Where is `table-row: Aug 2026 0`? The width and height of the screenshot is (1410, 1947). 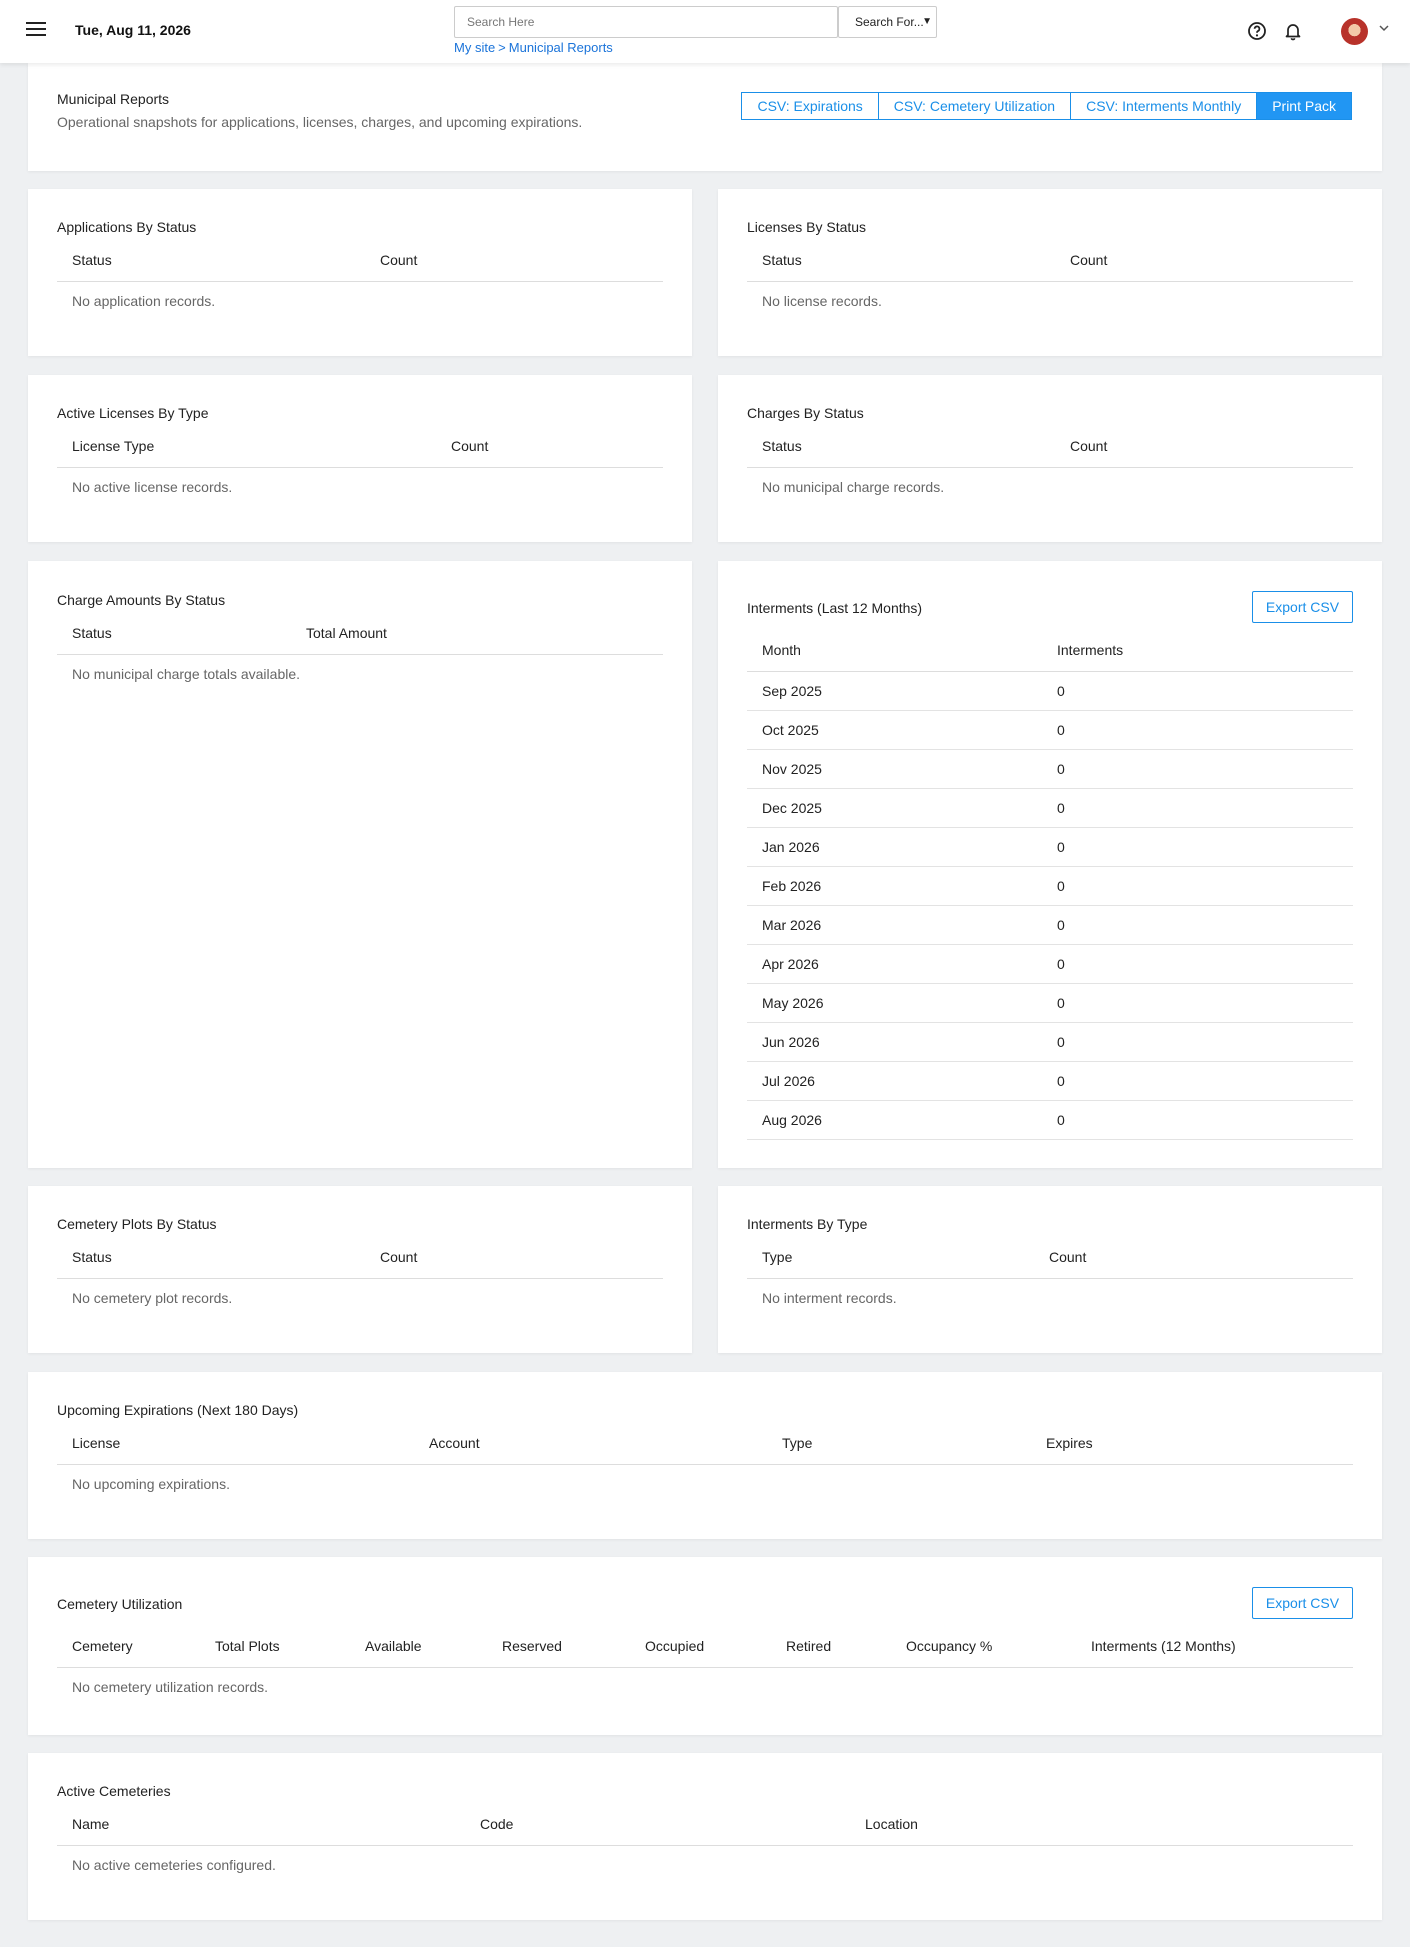
table-row: Aug 2026 0 is located at coordinates (1050, 1120).